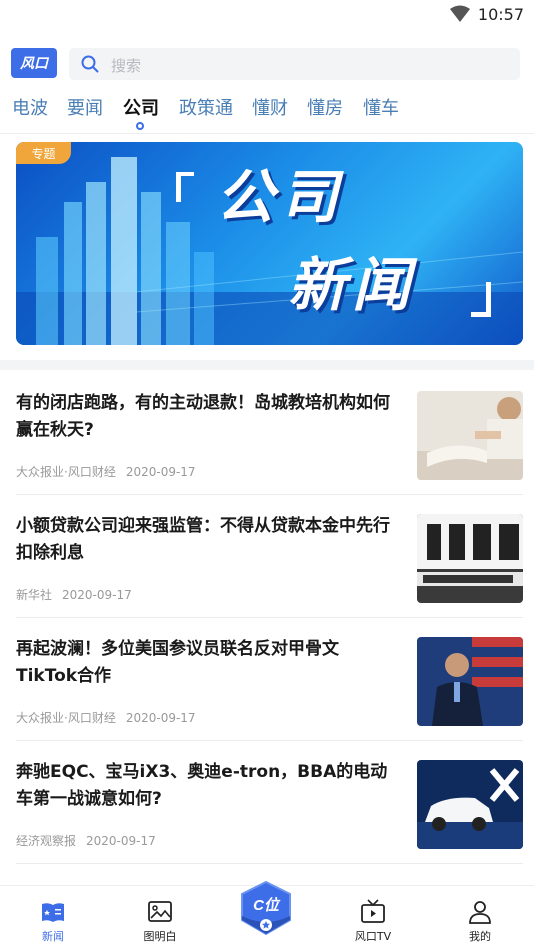 This screenshot has height=949, width=534. What do you see at coordinates (270, 107) in the screenshot?
I see `tab-dongcai: 懂财` at bounding box center [270, 107].